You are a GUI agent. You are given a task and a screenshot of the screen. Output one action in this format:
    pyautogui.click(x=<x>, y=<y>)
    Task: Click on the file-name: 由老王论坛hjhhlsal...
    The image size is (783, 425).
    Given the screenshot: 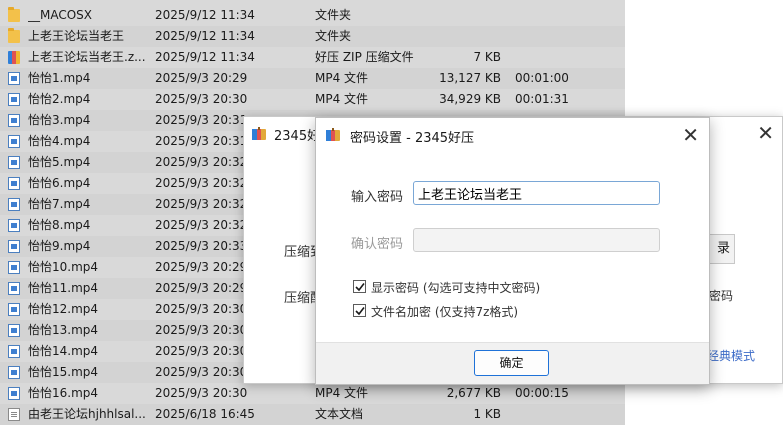 What is the action you would take?
    pyautogui.click(x=87, y=414)
    